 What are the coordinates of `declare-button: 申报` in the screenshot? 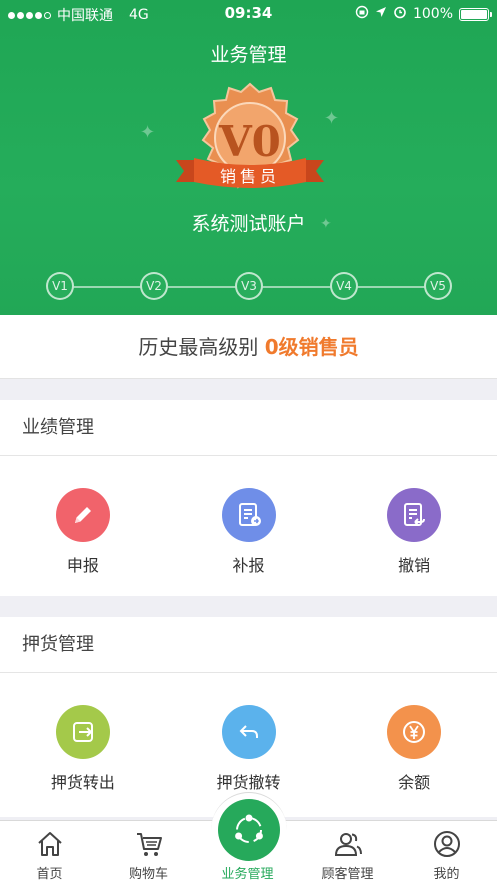 It's located at (83, 526).